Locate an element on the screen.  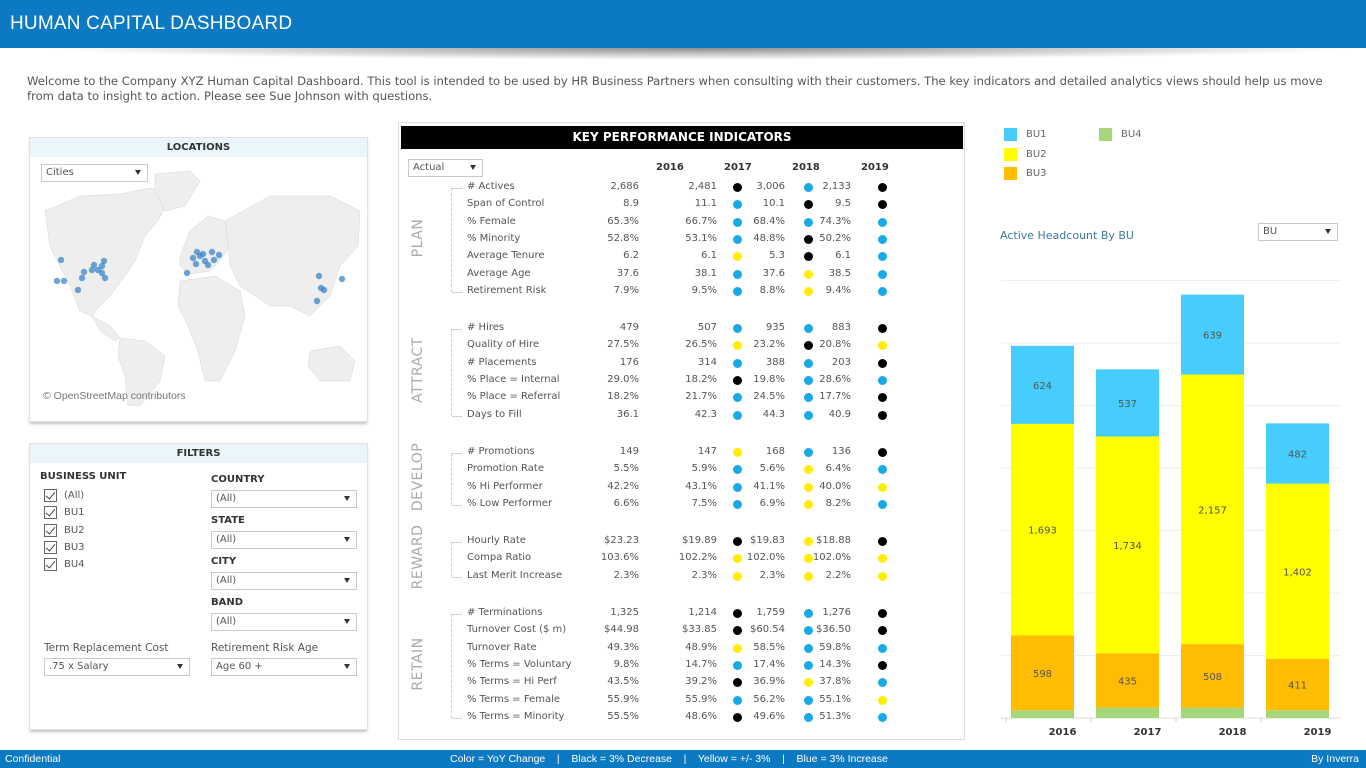
map-attribution: © OpenStreetMap contributors is located at coordinates (114, 396).